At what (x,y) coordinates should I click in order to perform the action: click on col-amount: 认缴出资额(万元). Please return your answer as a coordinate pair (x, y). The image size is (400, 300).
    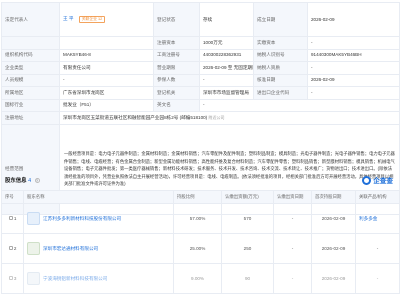
    Looking at the image, I should click on (247, 197).